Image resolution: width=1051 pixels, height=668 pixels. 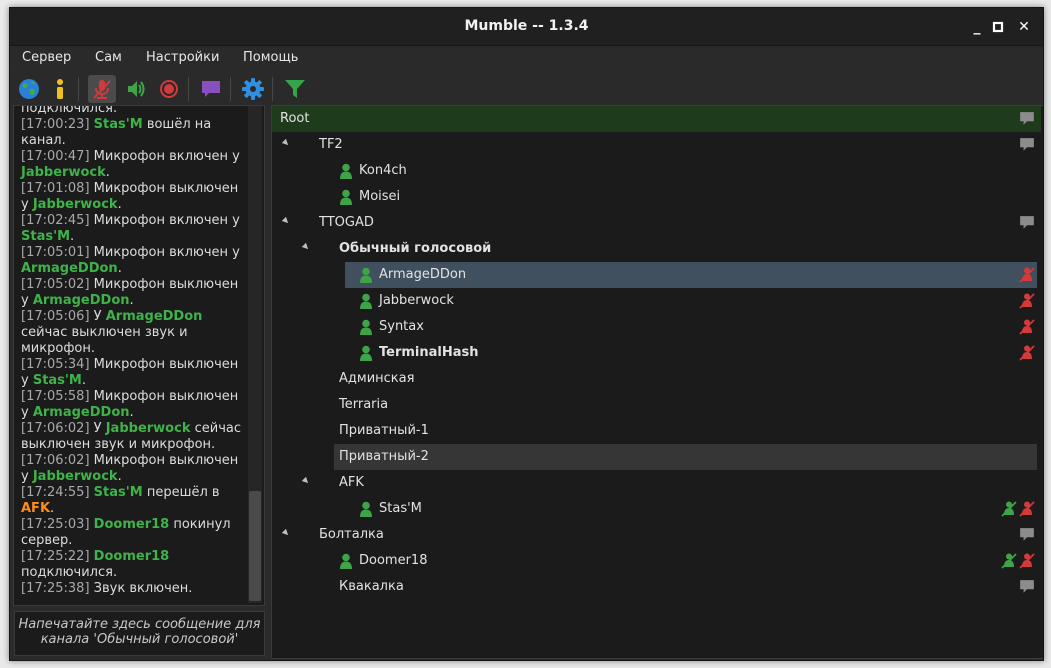 I want to click on info-button, so click(x=60, y=89).